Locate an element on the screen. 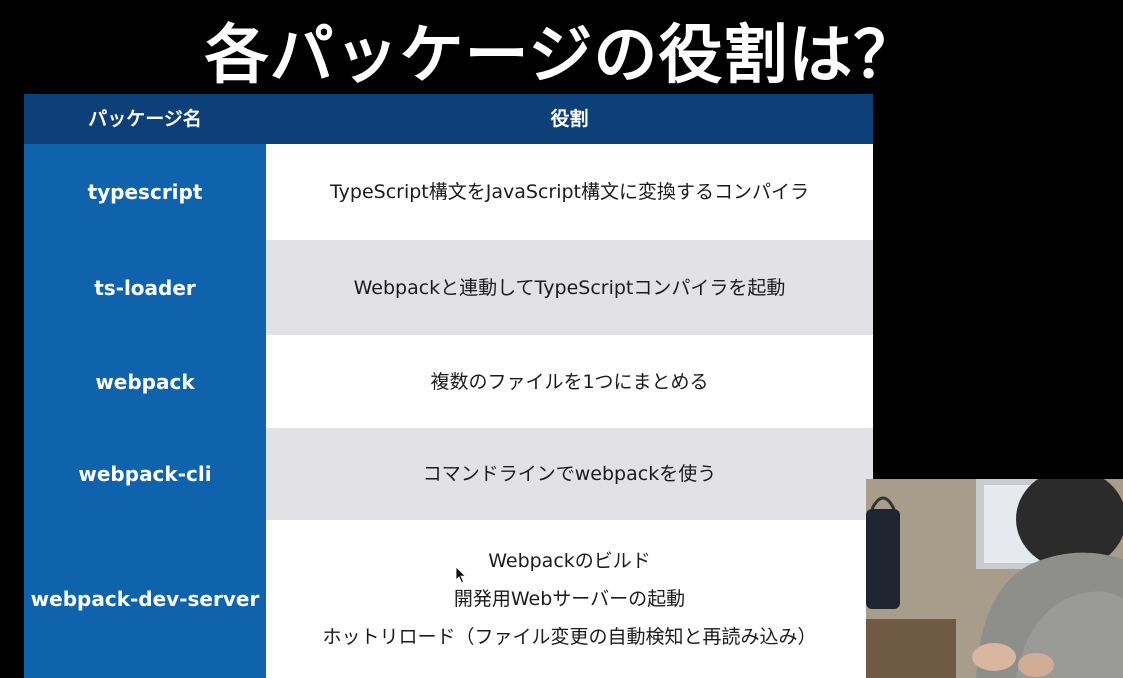 The image size is (1123, 678). slide-title: 各パッケージの役割は？ is located at coordinates (561, 56).